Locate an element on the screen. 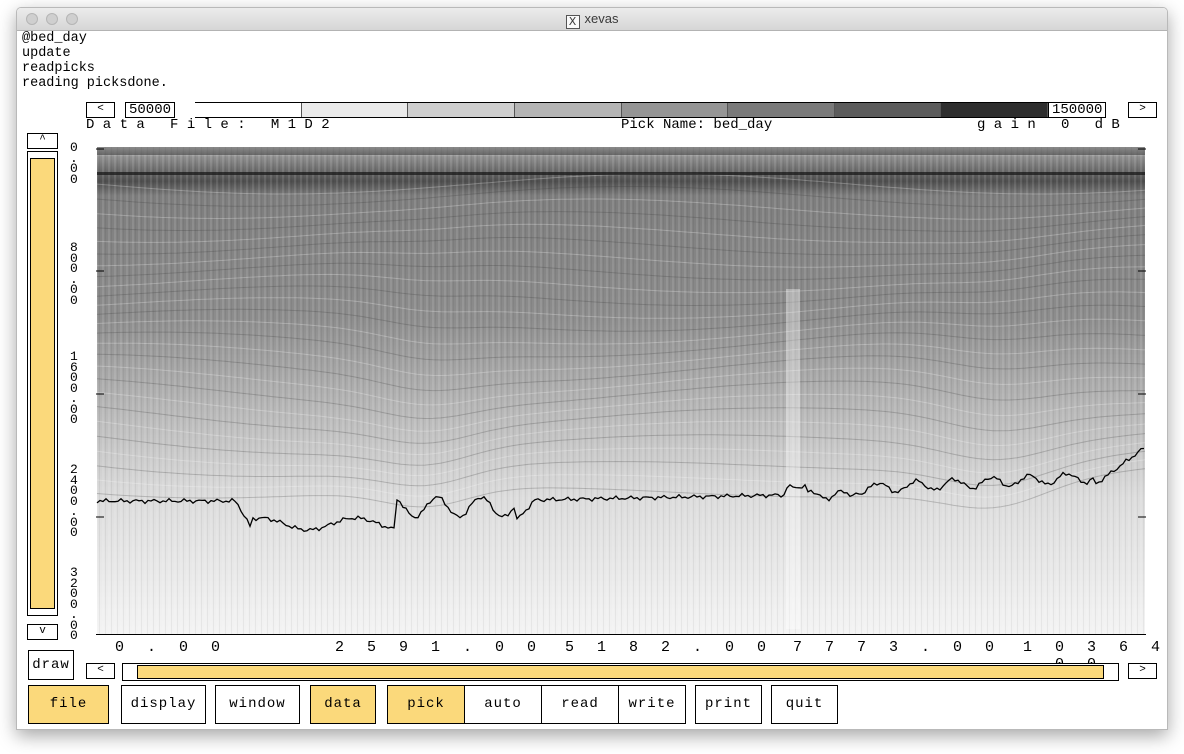 The height and width of the screenshot is (754, 1184). window-title-area: Xxevas is located at coordinates (592, 20).